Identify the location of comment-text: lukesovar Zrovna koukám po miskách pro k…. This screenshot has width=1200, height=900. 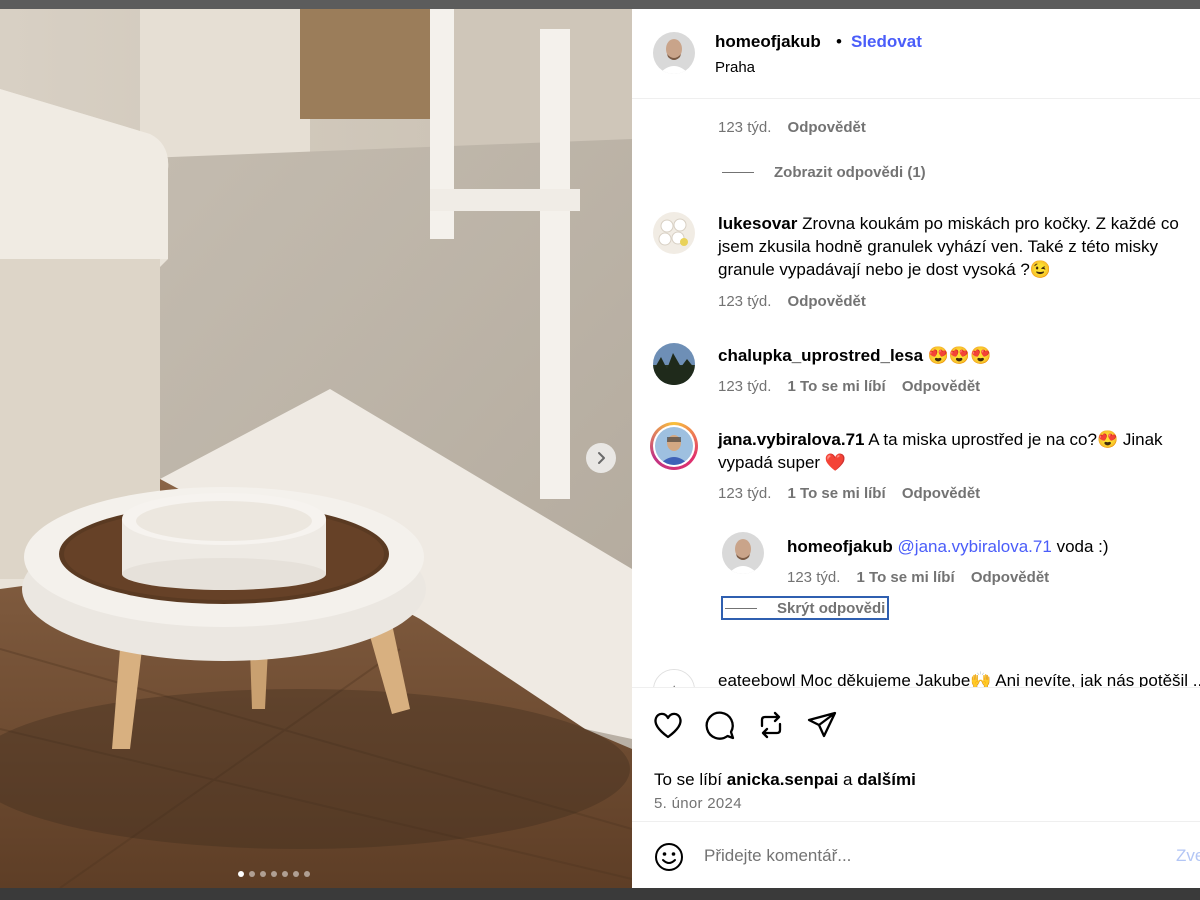
(959, 246).